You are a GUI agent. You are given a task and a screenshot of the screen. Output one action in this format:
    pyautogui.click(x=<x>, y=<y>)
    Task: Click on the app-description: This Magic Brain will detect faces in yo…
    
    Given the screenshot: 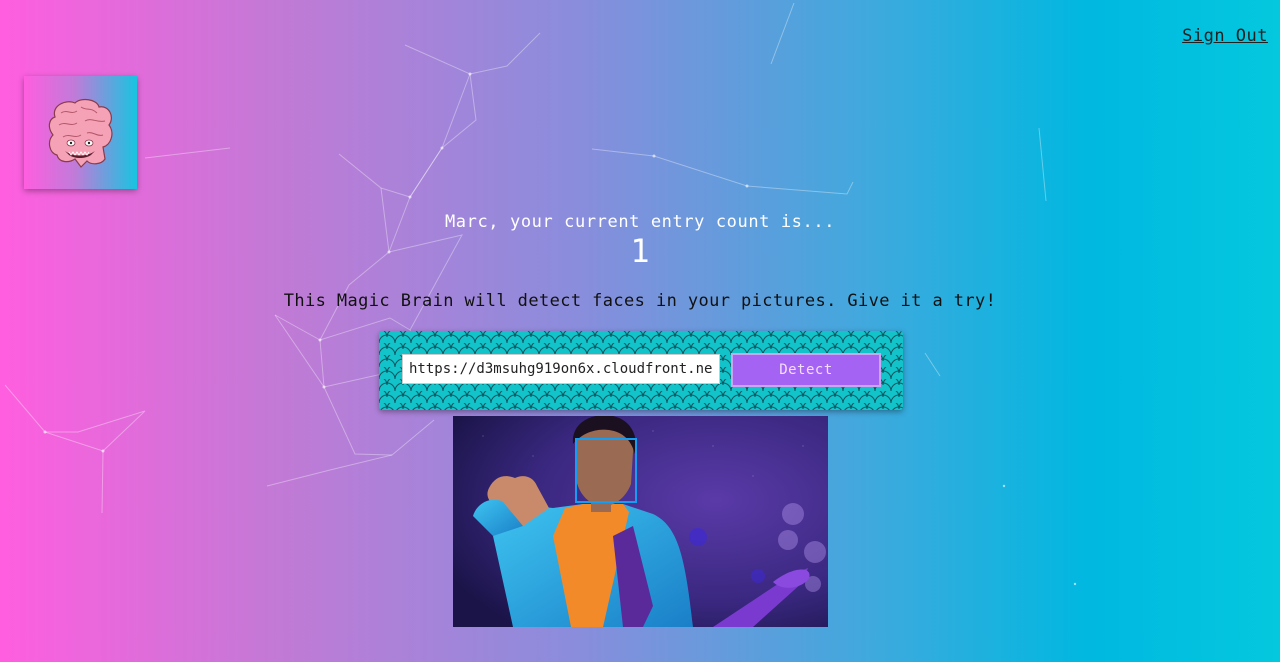 What is the action you would take?
    pyautogui.click(x=640, y=301)
    